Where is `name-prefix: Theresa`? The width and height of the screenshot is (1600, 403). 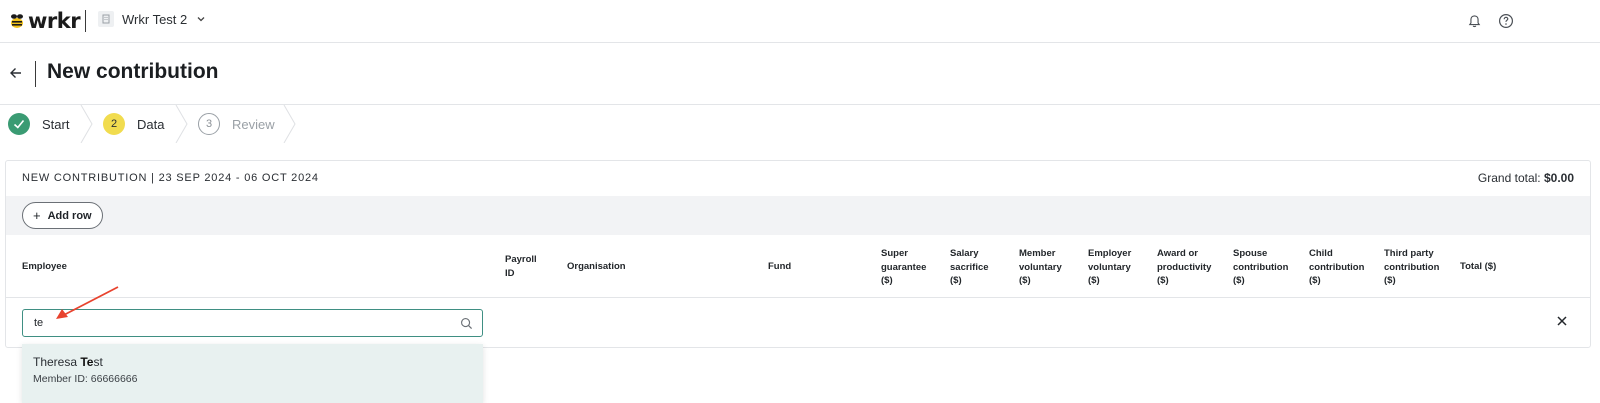
name-prefix: Theresa is located at coordinates (57, 362).